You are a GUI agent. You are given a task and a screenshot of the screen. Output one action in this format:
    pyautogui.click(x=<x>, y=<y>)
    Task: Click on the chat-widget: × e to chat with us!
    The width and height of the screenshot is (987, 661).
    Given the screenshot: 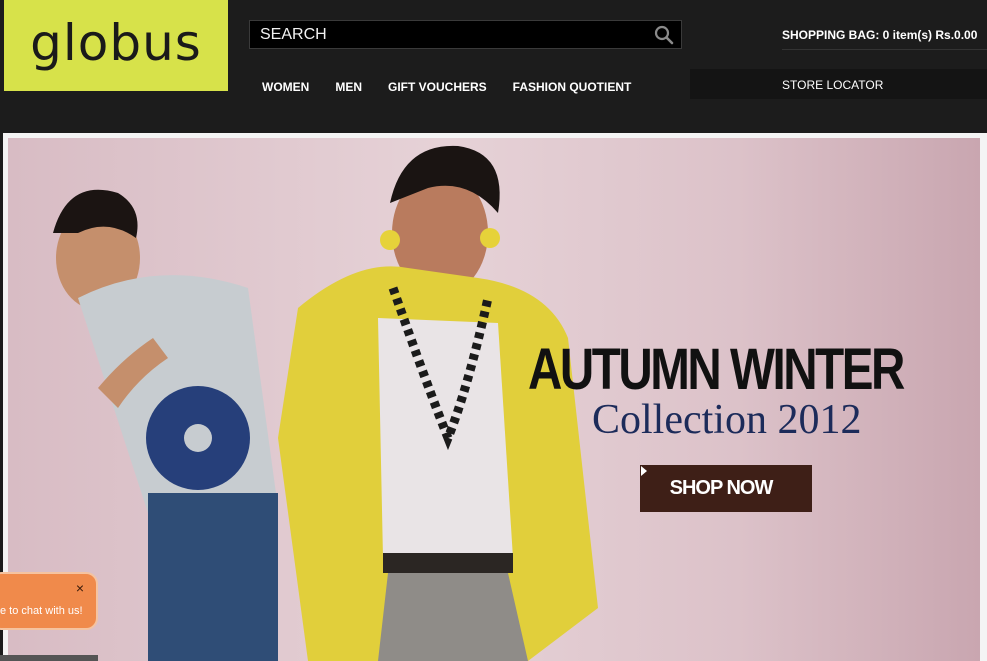 What is the action you would take?
    pyautogui.click(x=49, y=601)
    